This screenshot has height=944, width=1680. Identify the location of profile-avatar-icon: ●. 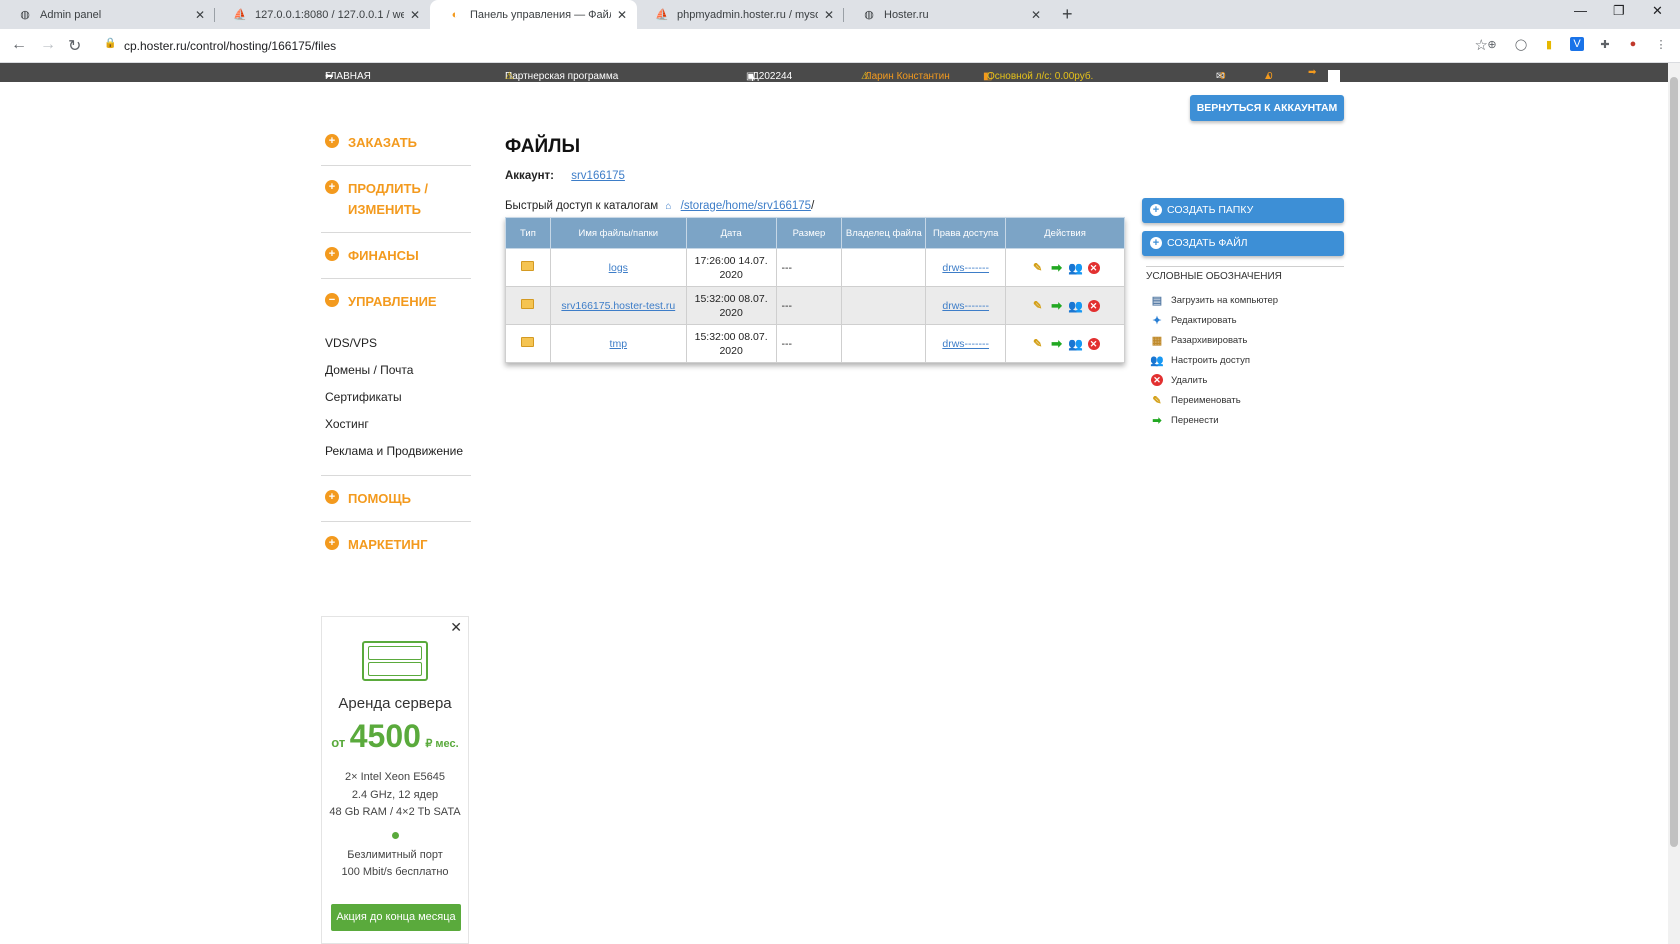
(1633, 44).